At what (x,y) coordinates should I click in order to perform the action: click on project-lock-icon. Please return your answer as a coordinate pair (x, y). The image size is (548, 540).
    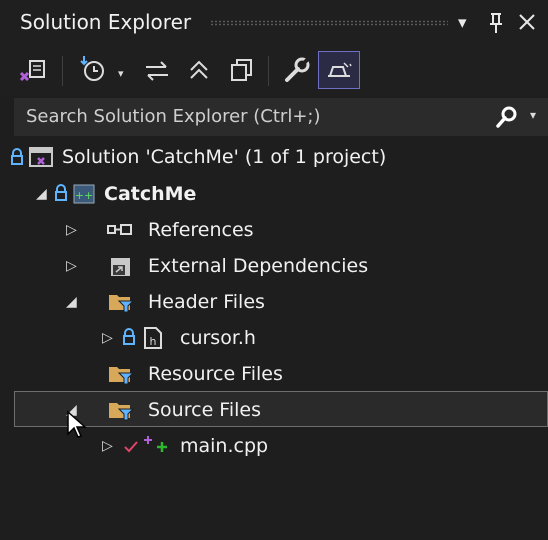
    Looking at the image, I should click on (61, 193).